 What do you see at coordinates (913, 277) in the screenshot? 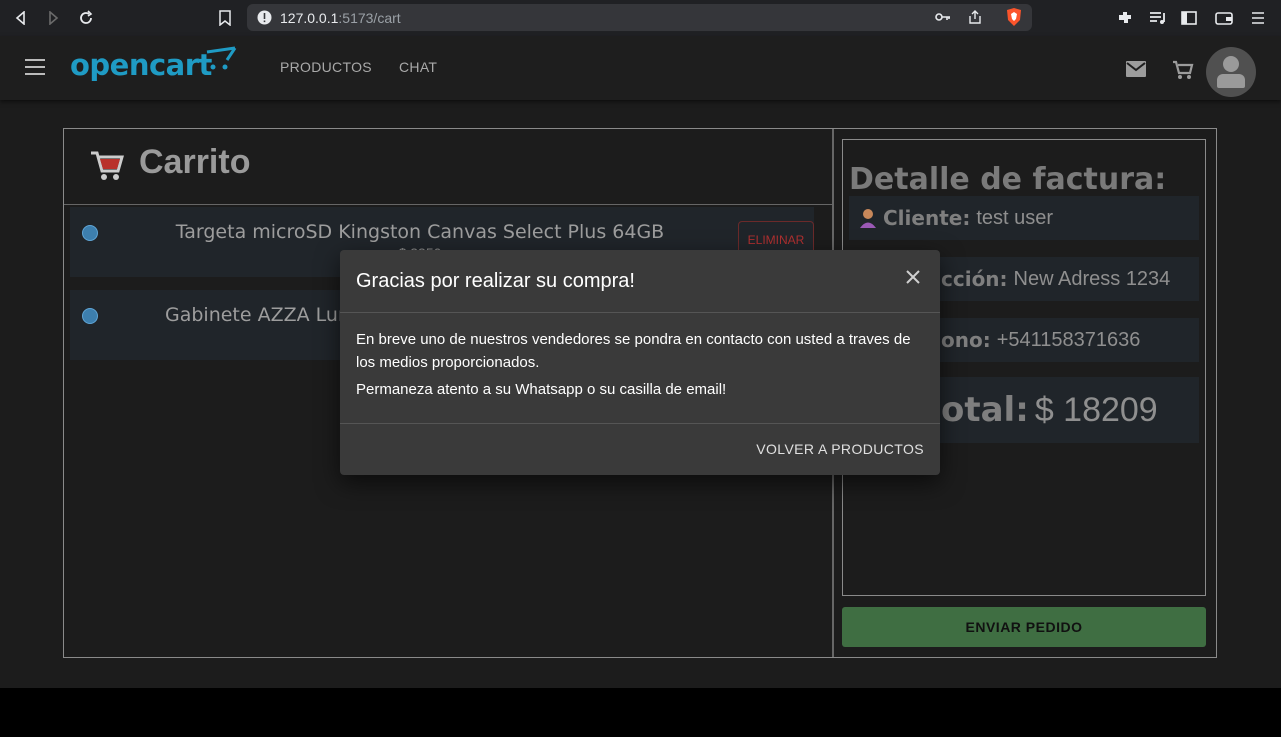
I see `close-icon` at bounding box center [913, 277].